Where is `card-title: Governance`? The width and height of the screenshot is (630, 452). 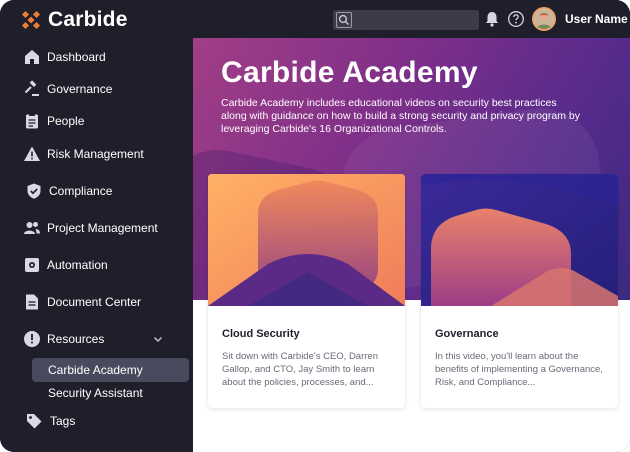
card-title: Governance is located at coordinates (467, 334).